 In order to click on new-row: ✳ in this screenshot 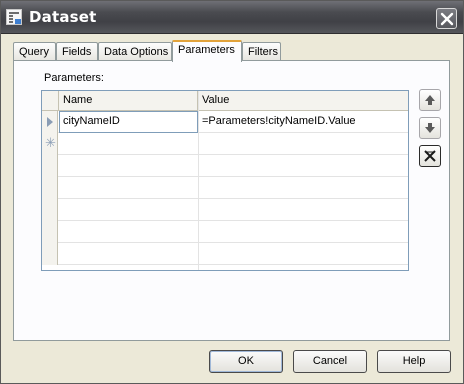, I will do `click(225, 144)`.